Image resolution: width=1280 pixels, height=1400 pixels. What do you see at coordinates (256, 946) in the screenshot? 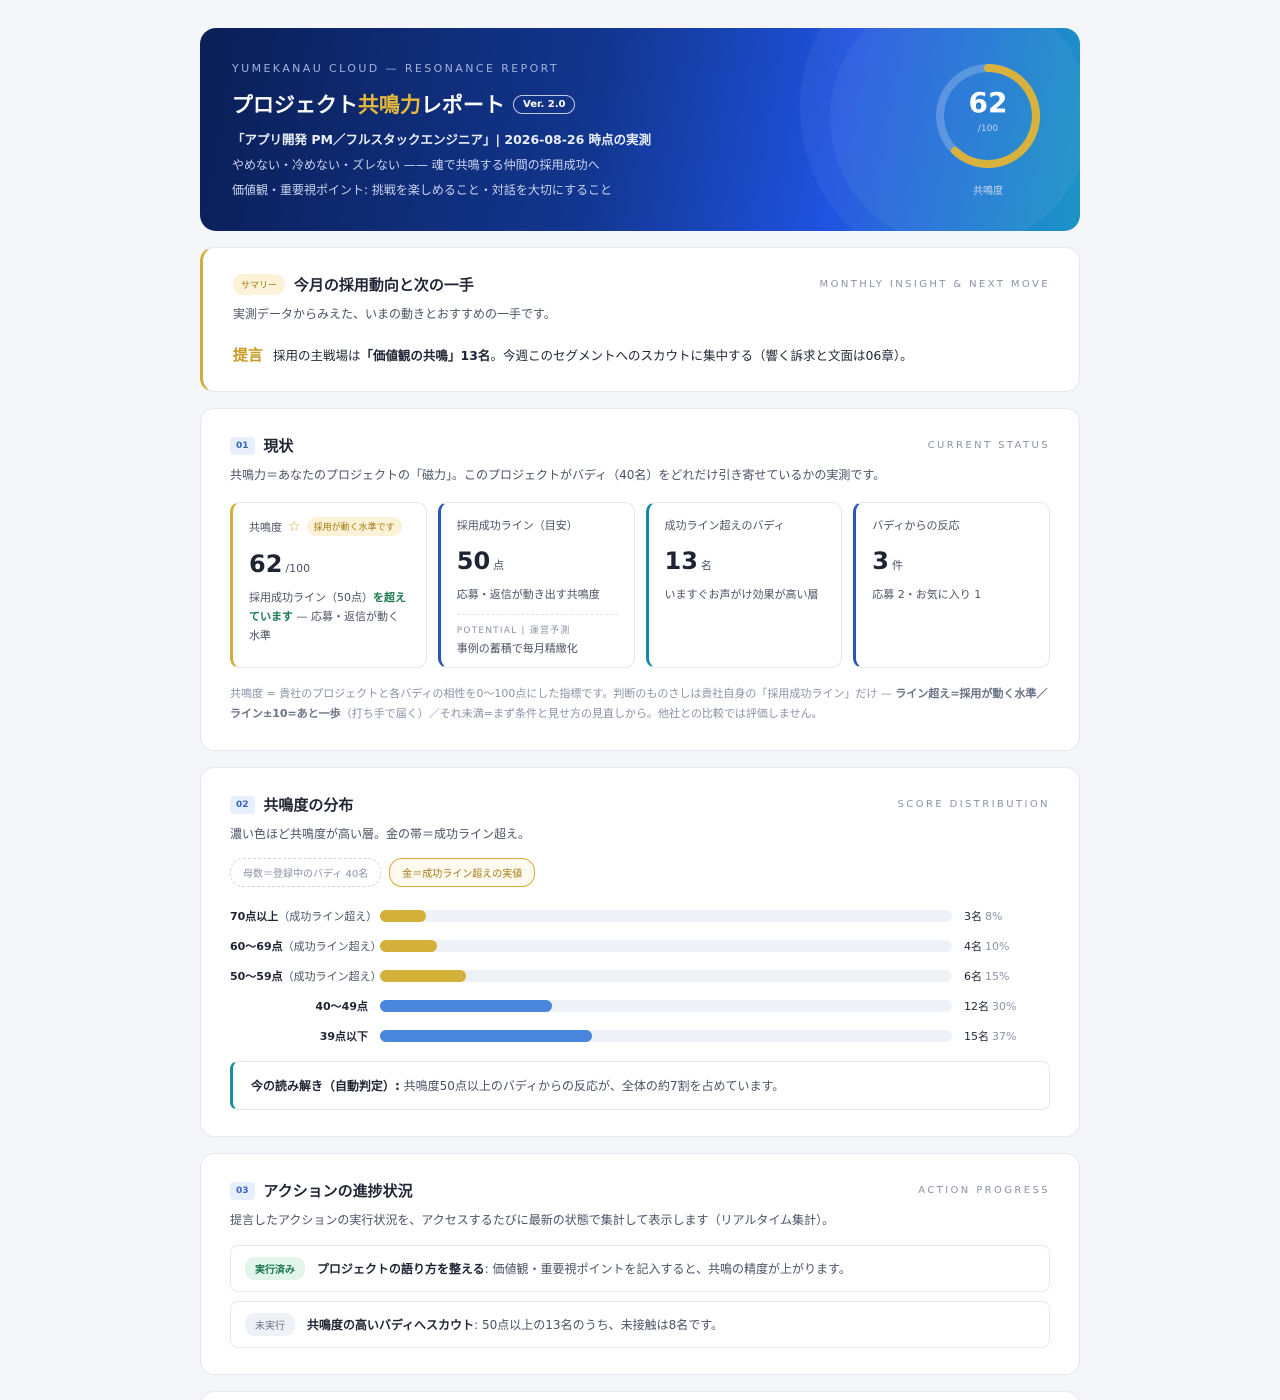
I see `bar-range: 60〜69点` at bounding box center [256, 946].